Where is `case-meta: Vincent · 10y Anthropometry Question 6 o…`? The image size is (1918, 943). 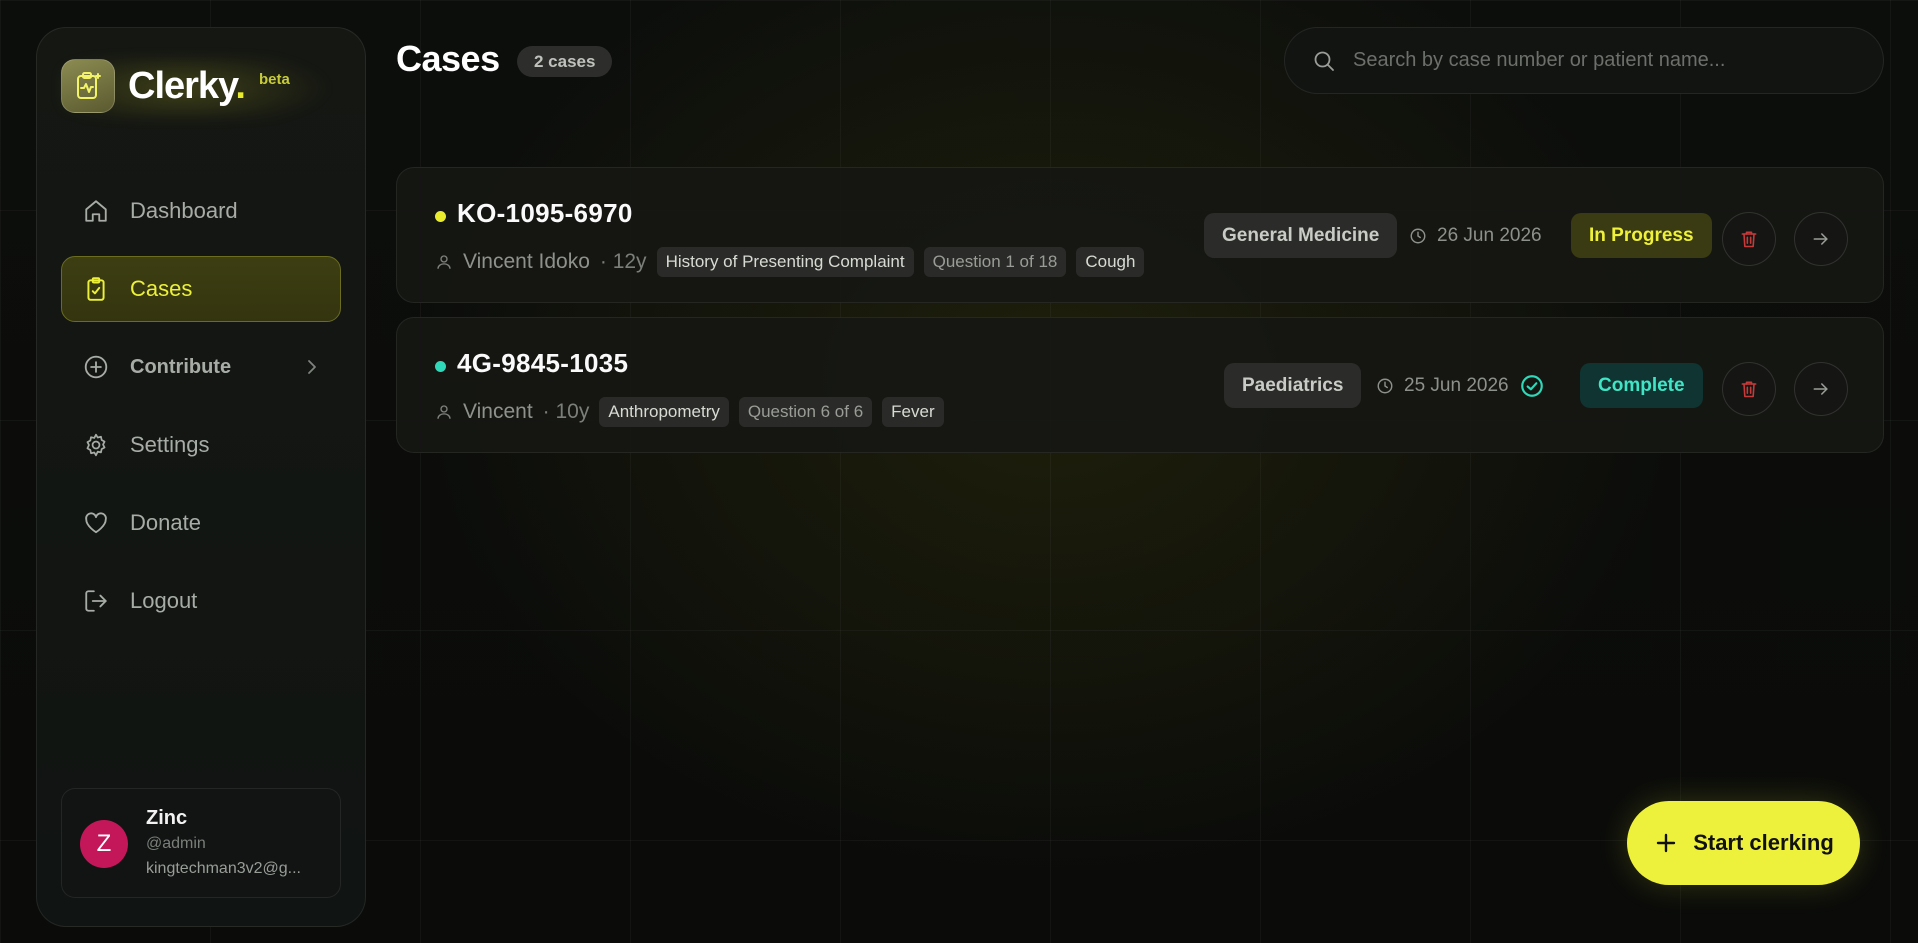
case-meta: Vincent · 10y Anthropometry Question 6 o… is located at coordinates (694, 412).